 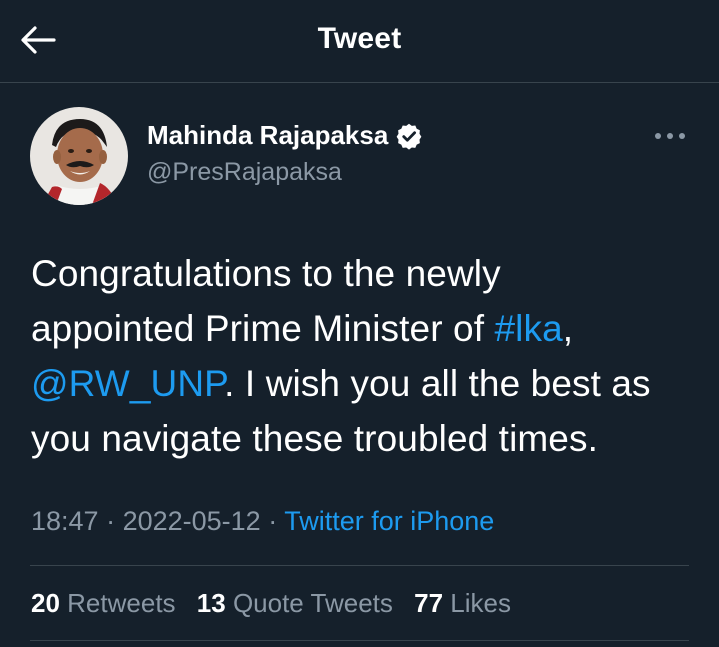 I want to click on retweets-label: Retweets, so click(x=121, y=603).